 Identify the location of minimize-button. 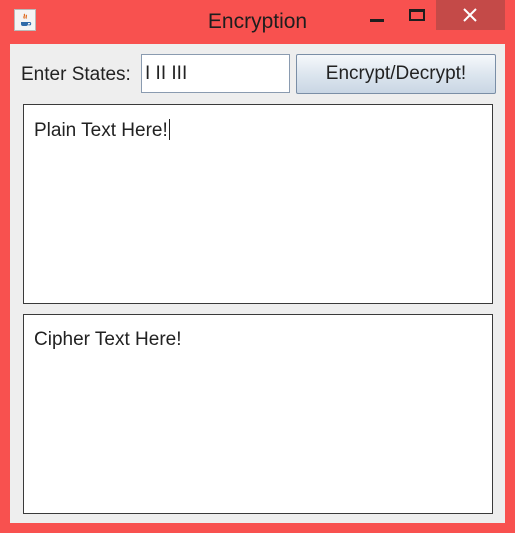
(377, 15).